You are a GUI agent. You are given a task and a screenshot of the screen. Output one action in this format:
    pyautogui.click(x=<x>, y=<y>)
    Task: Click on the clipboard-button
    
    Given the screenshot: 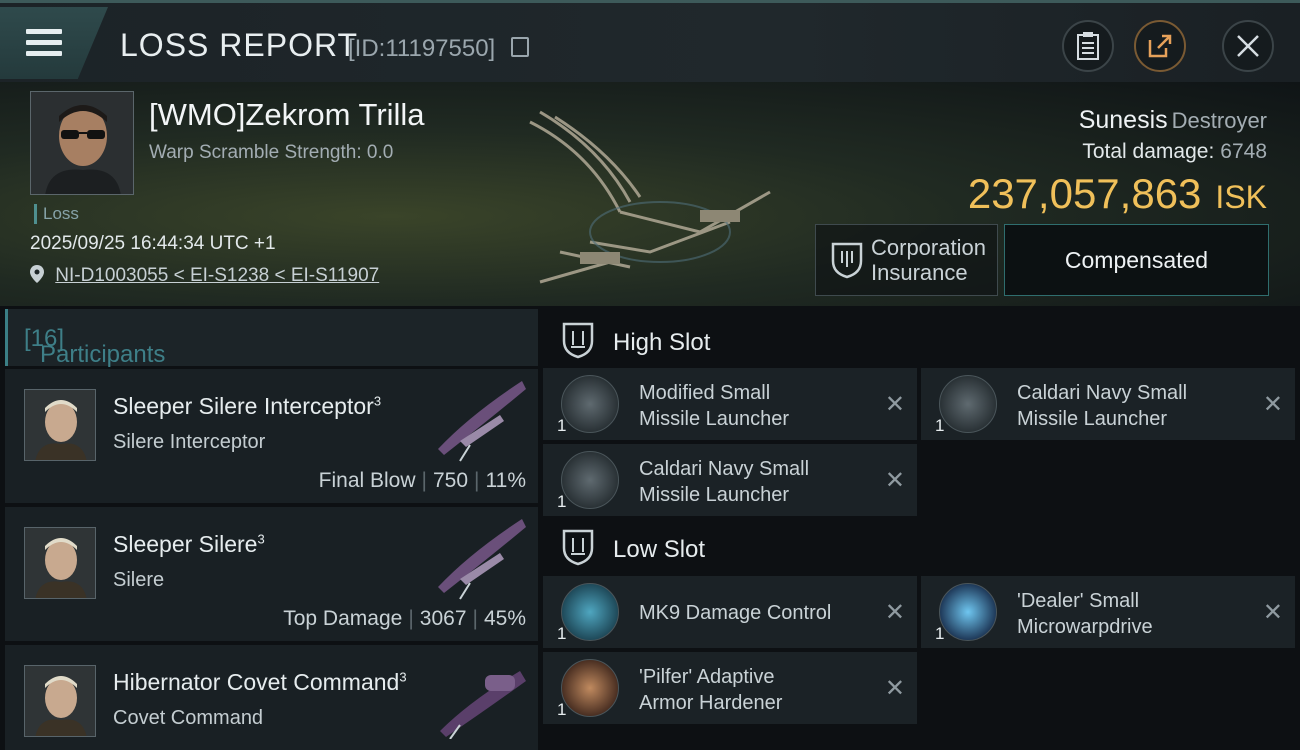 What is the action you would take?
    pyautogui.click(x=1088, y=46)
    